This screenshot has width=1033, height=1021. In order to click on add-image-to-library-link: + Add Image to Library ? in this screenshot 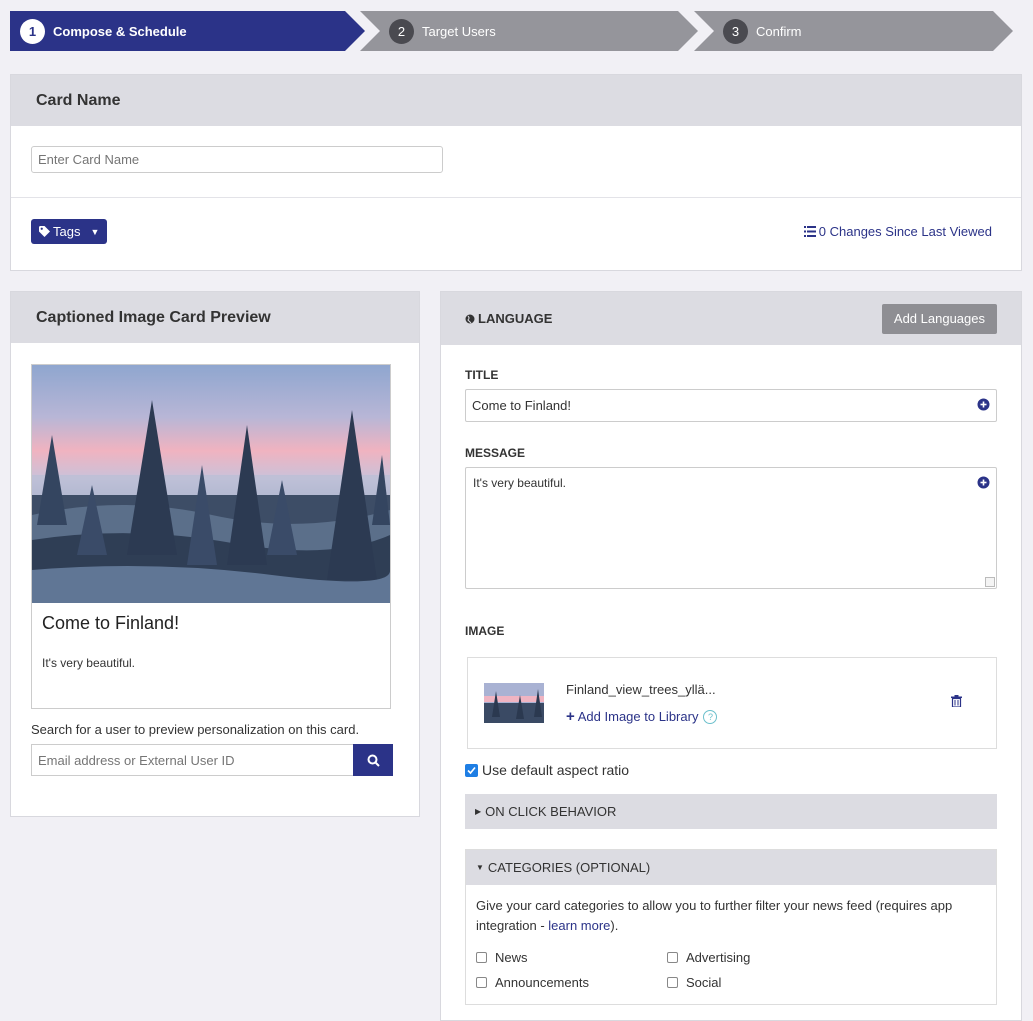, I will do `click(642, 716)`.